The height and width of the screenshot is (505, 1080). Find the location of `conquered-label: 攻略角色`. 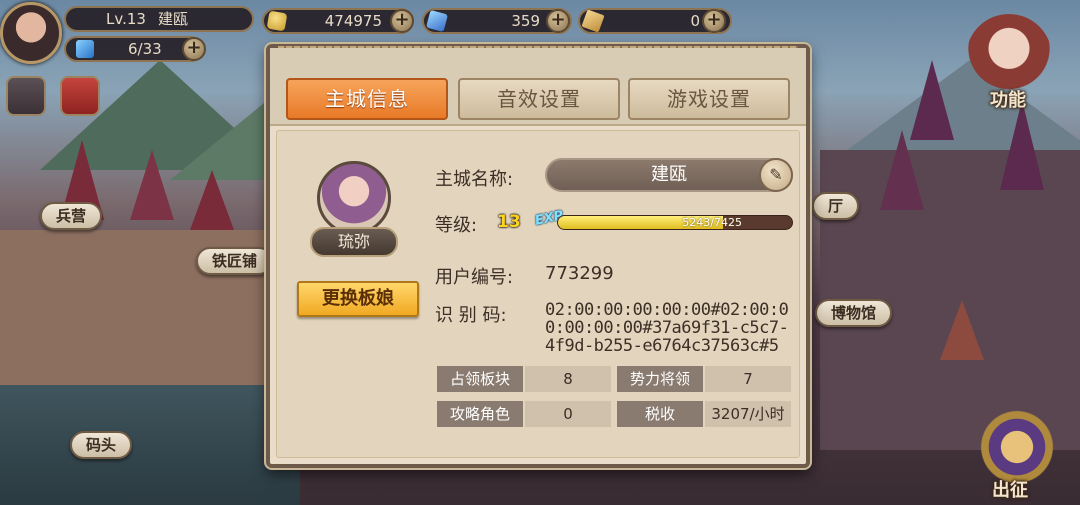

conquered-label: 攻略角色 is located at coordinates (480, 414).